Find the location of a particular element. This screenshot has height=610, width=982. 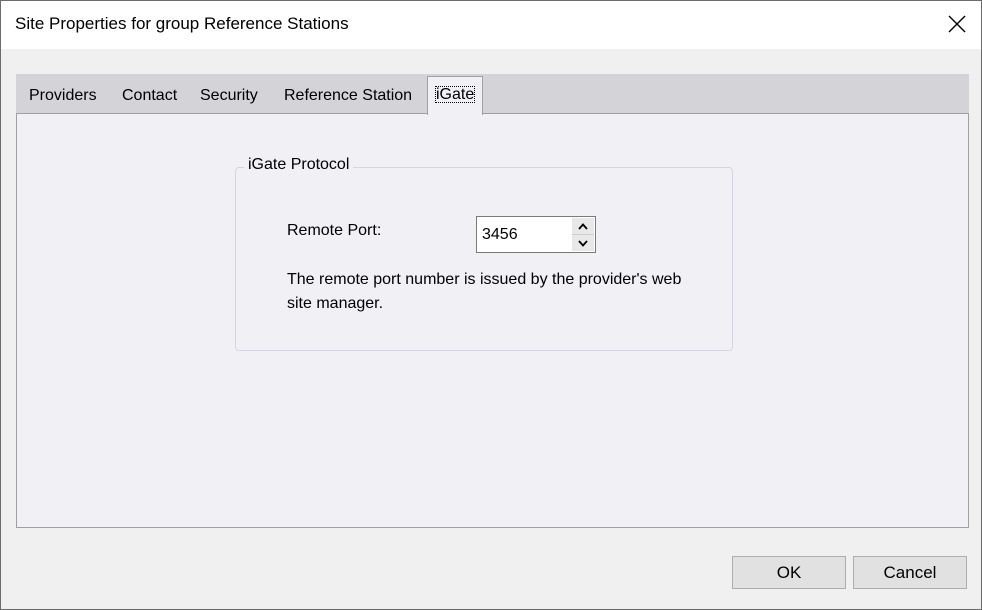

tab-contact: Contact is located at coordinates (149, 97).